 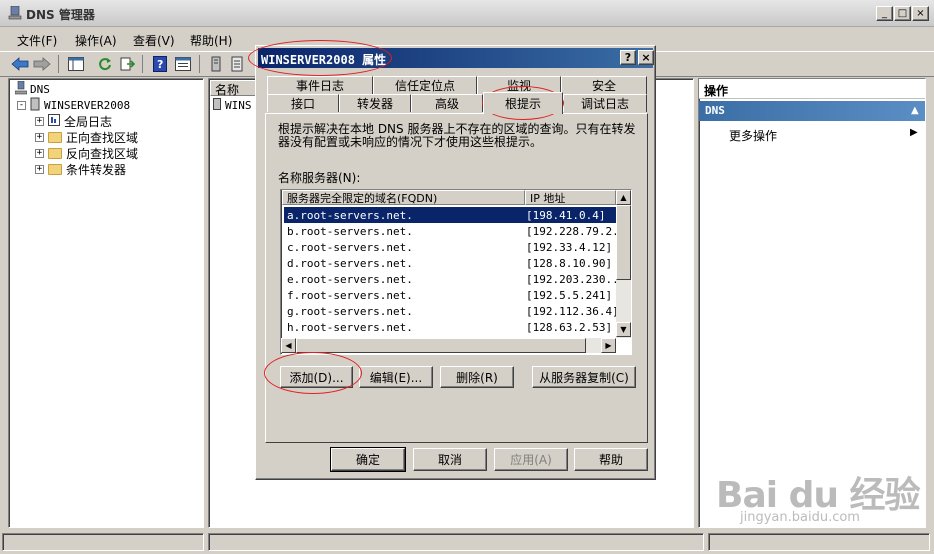 What do you see at coordinates (523, 103) in the screenshot?
I see `tab-root-hints: 根提示` at bounding box center [523, 103].